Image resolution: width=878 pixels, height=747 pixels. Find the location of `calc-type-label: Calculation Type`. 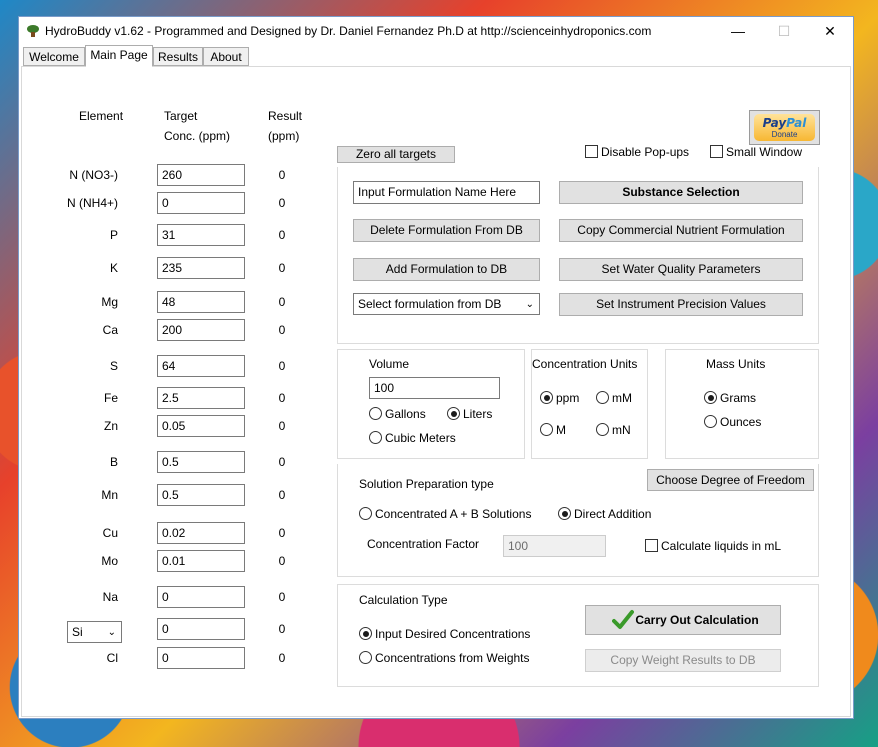

calc-type-label: Calculation Type is located at coordinates (403, 600).